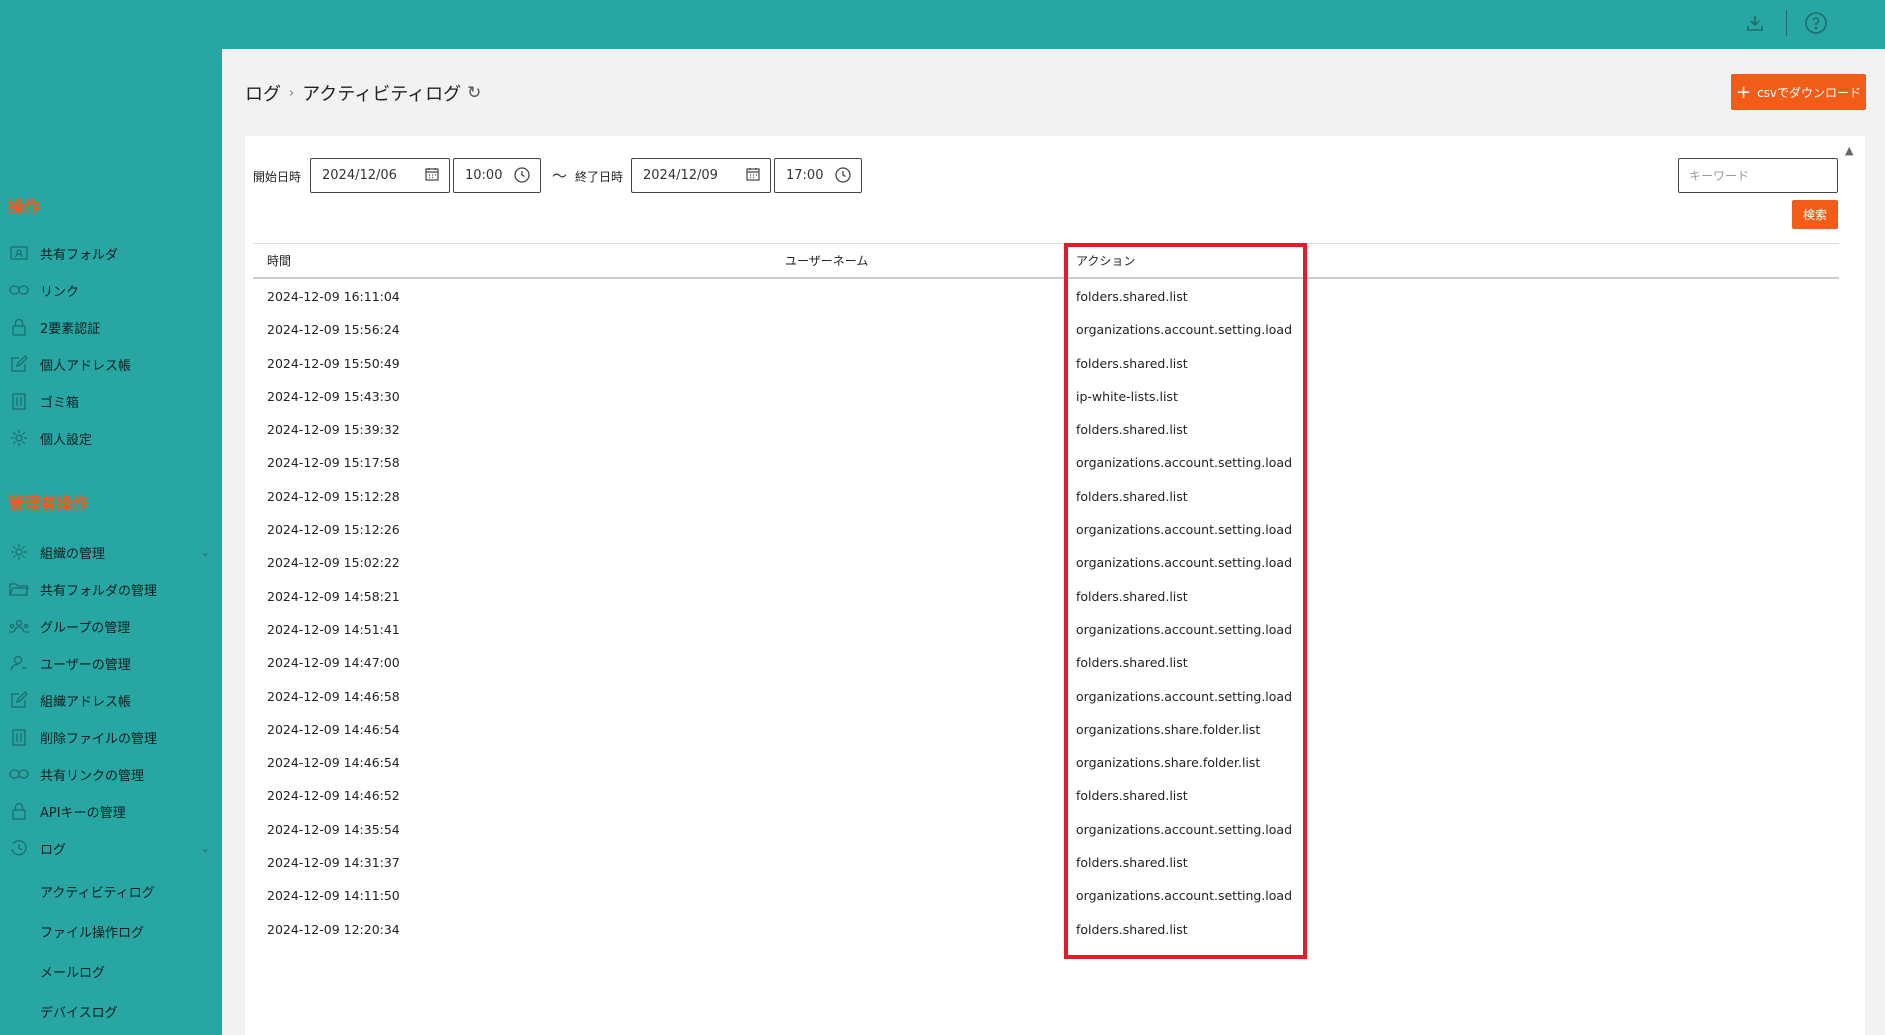  I want to click on cell-time: 2024-12-09 14:35:54, so click(333, 829).